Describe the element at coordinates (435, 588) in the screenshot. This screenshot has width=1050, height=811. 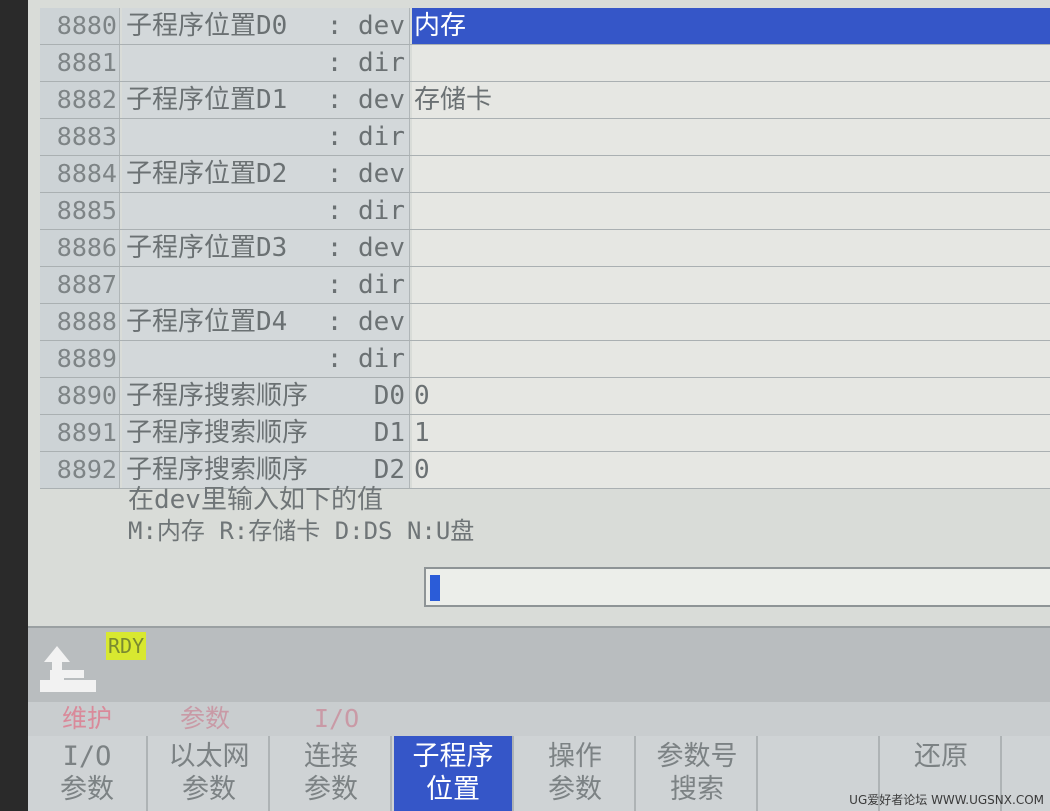
I see `text-cursor` at that location.